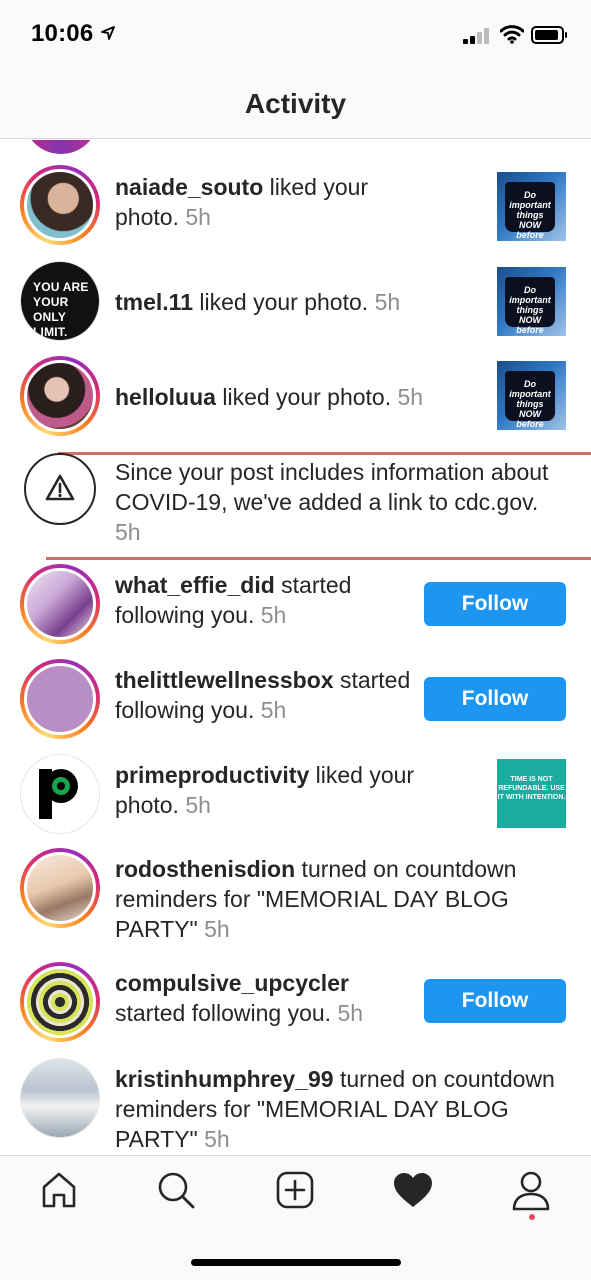 This screenshot has height=1280, width=591. I want to click on notification-text: primeproductivity liked your photo. 5h, so click(265, 790).